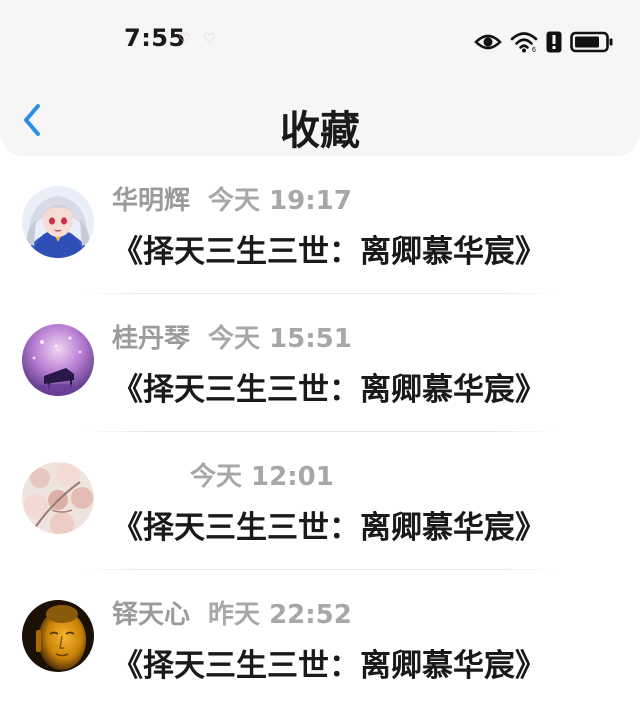  Describe the element at coordinates (544, 42) in the screenshot. I see `status-icons: 6` at that location.